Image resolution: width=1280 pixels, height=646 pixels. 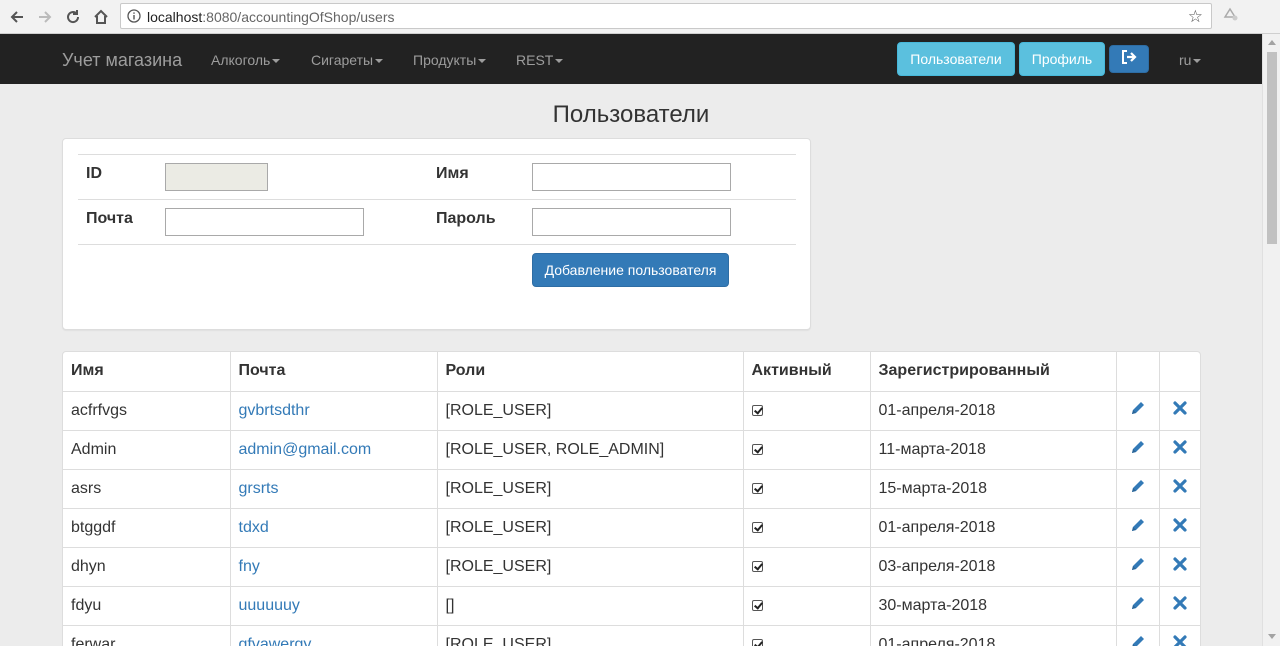 I want to click on user-email-cell: gfvawergy, so click(x=334, y=635).